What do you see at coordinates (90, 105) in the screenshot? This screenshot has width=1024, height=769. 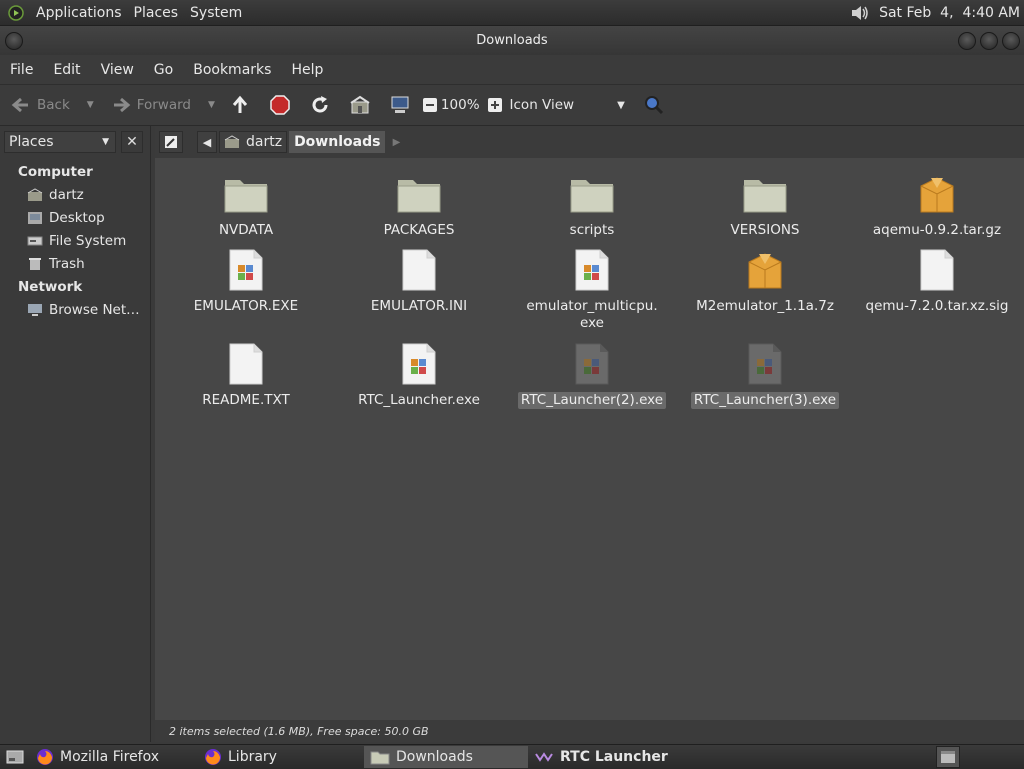 I see `back-history-chevron-icon: ▼` at bounding box center [90, 105].